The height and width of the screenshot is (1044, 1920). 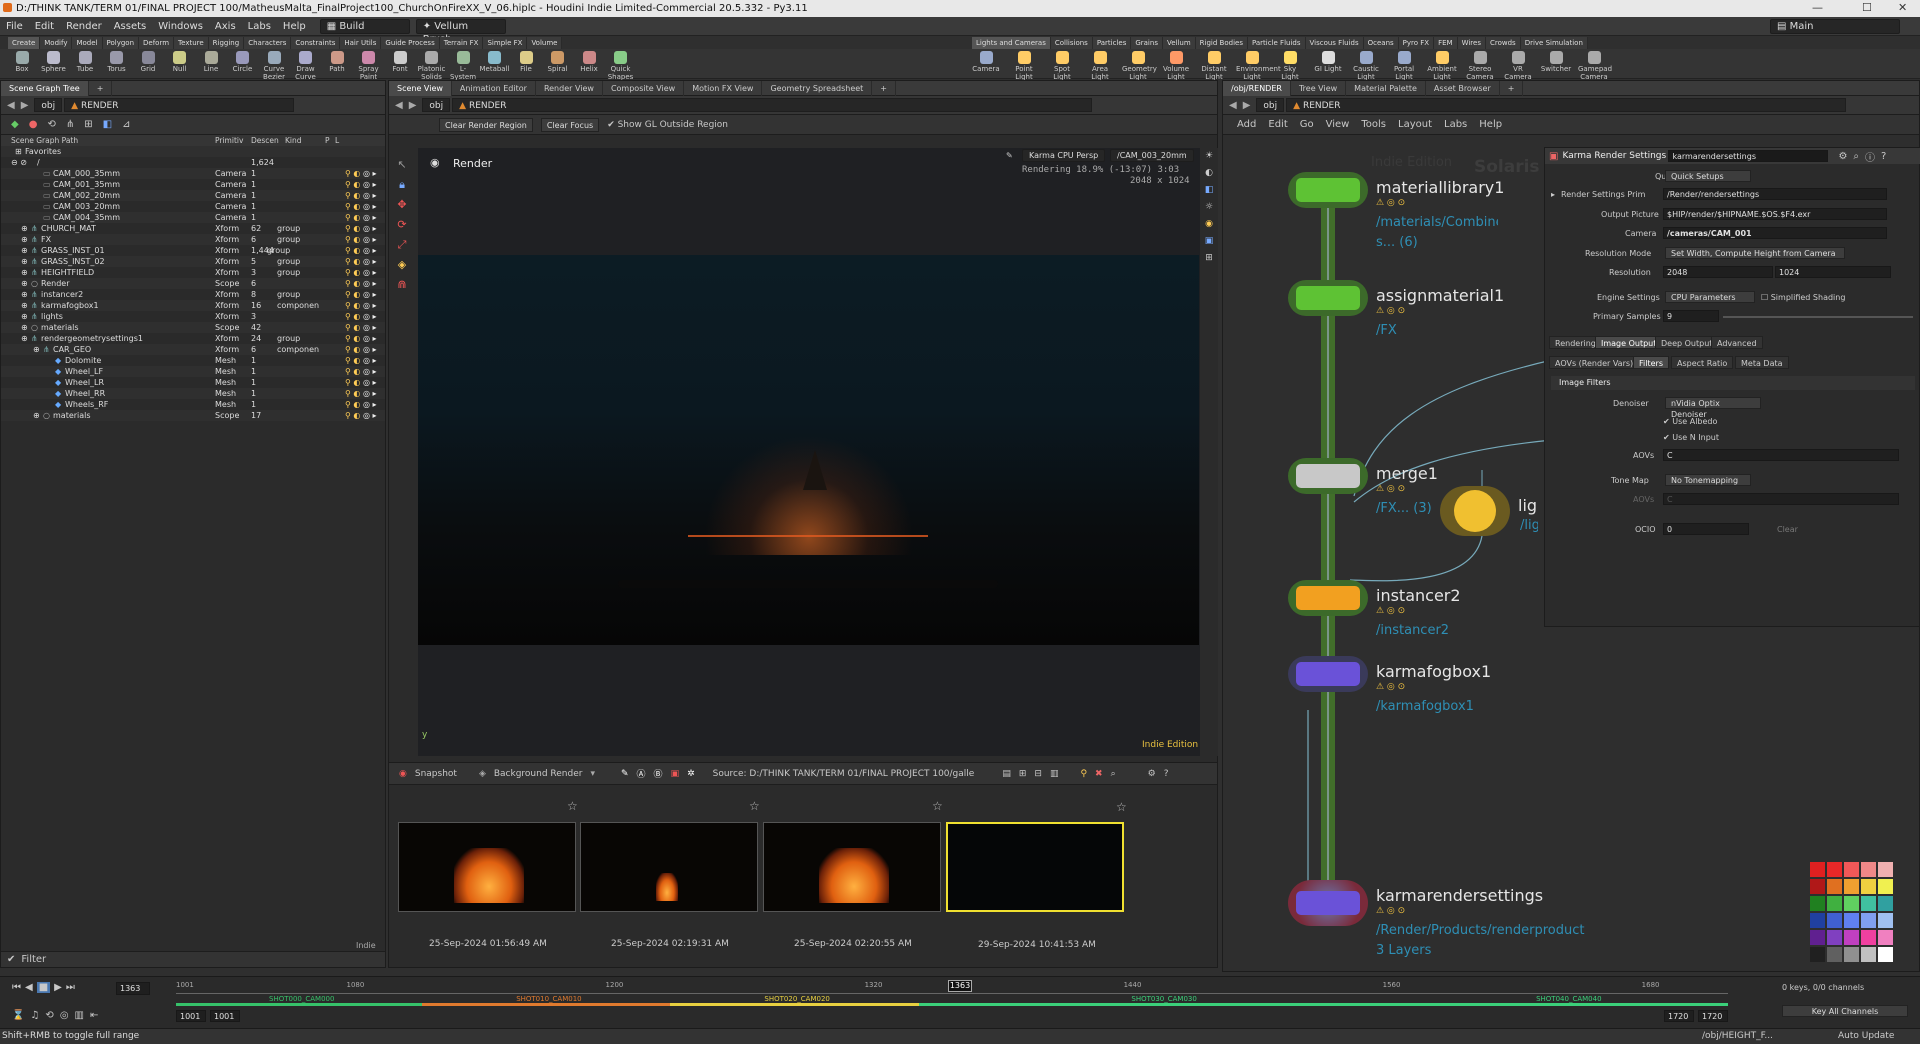 I want to click on grid-icon: ⊞, so click(x=1209, y=258).